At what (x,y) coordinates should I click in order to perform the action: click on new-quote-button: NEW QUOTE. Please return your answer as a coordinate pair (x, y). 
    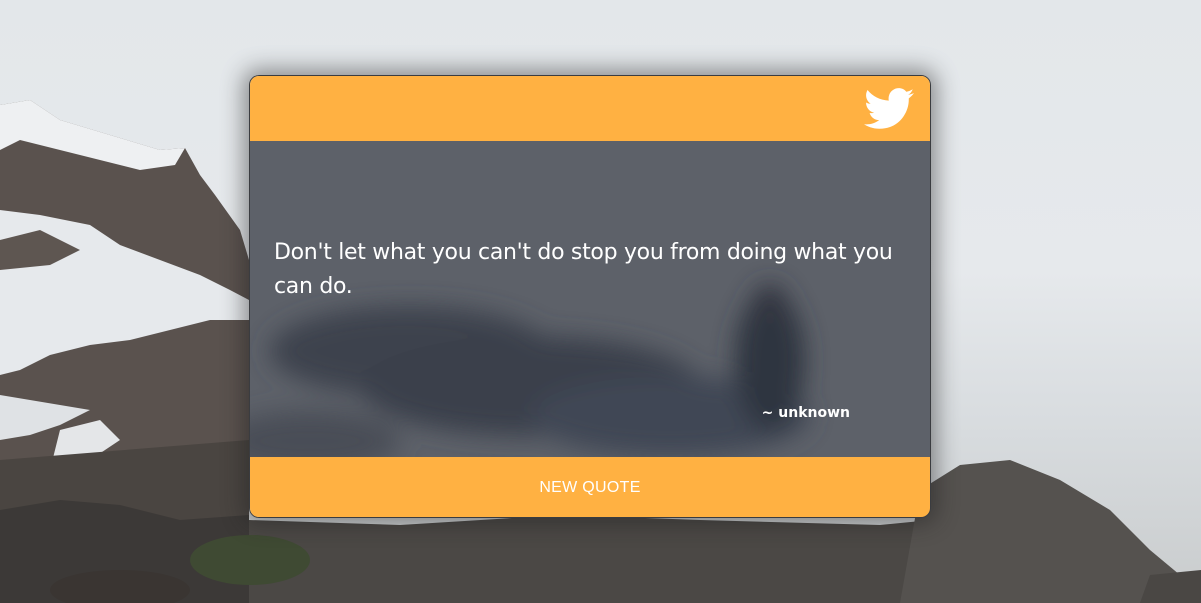
    Looking at the image, I should click on (590, 487).